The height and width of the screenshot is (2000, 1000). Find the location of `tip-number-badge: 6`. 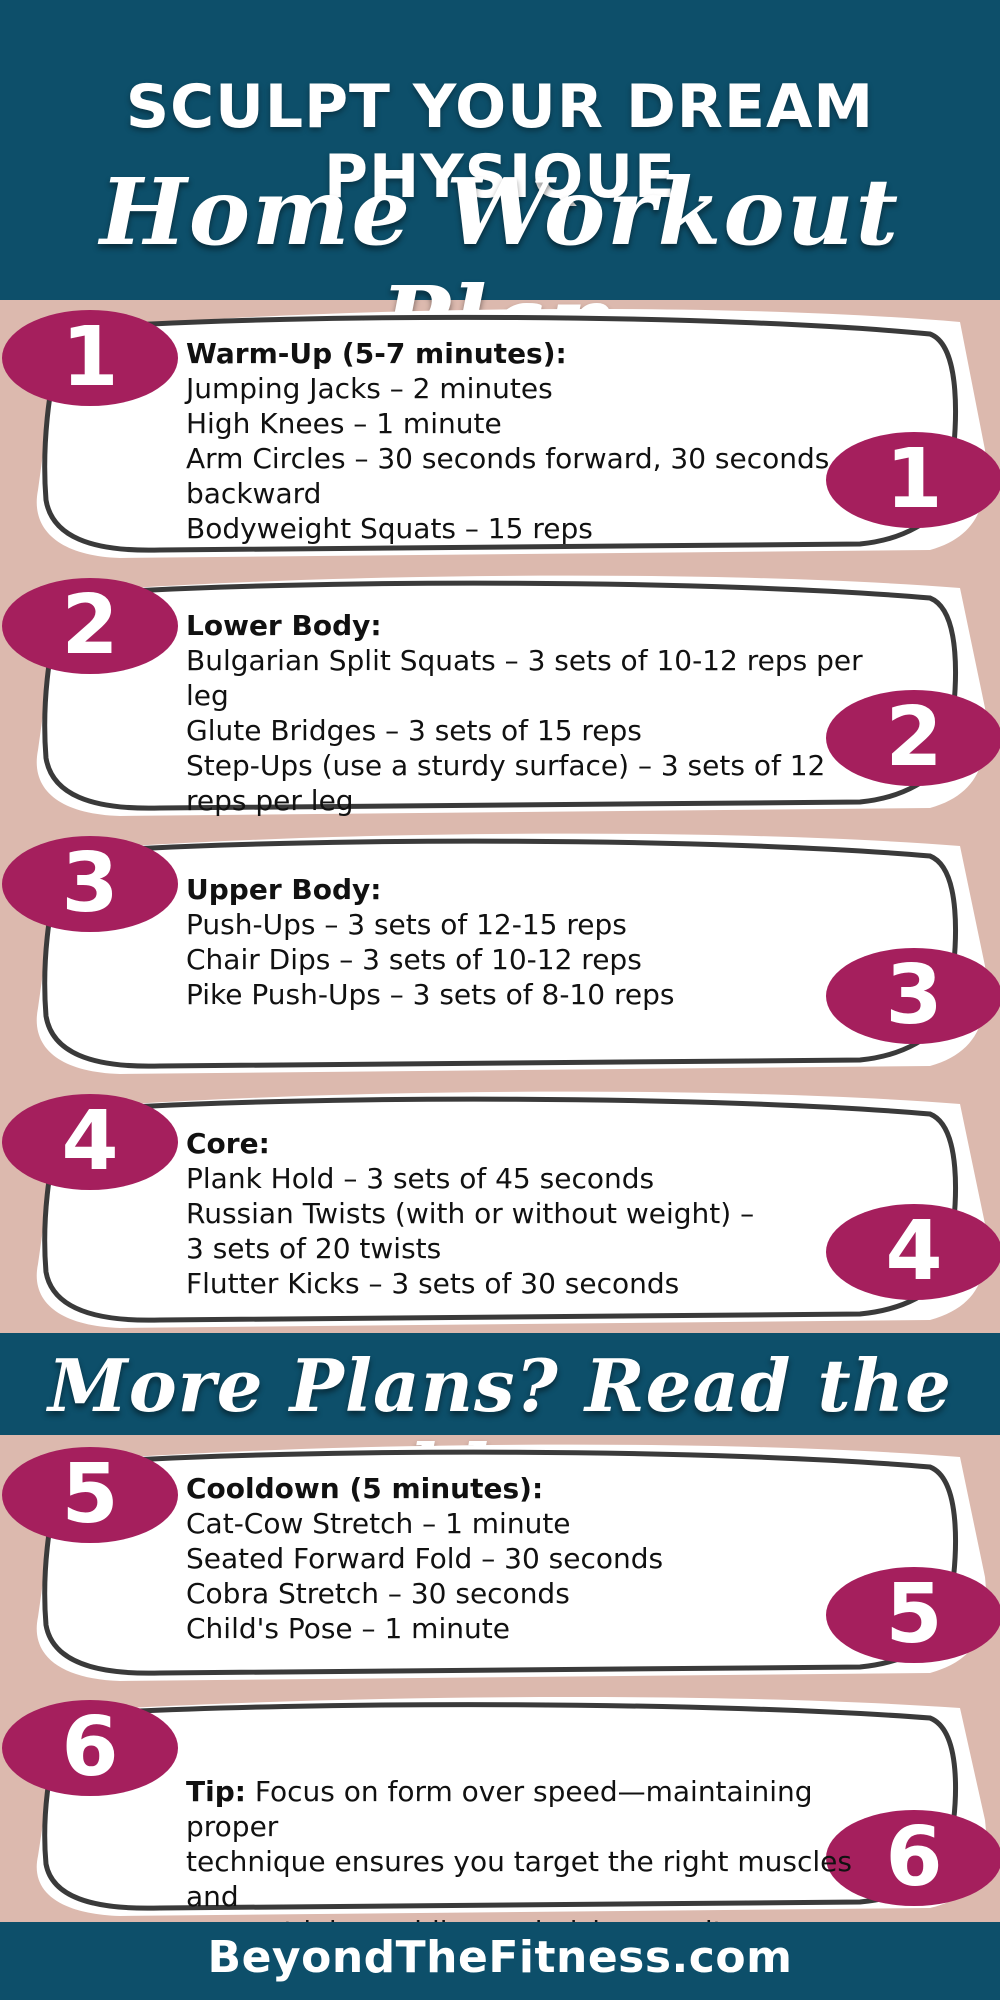

tip-number-badge: 6 is located at coordinates (90, 1748).